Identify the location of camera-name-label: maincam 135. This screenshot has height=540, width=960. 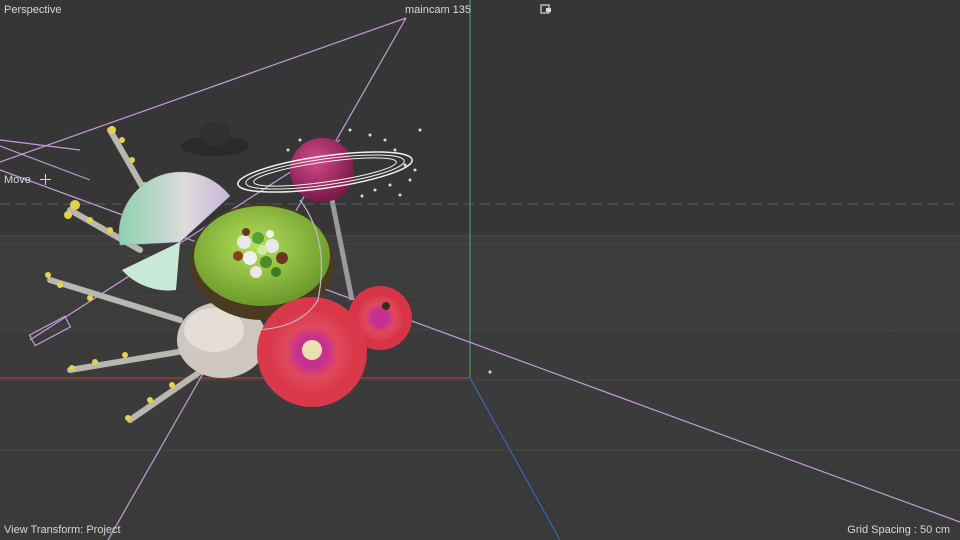
(438, 10).